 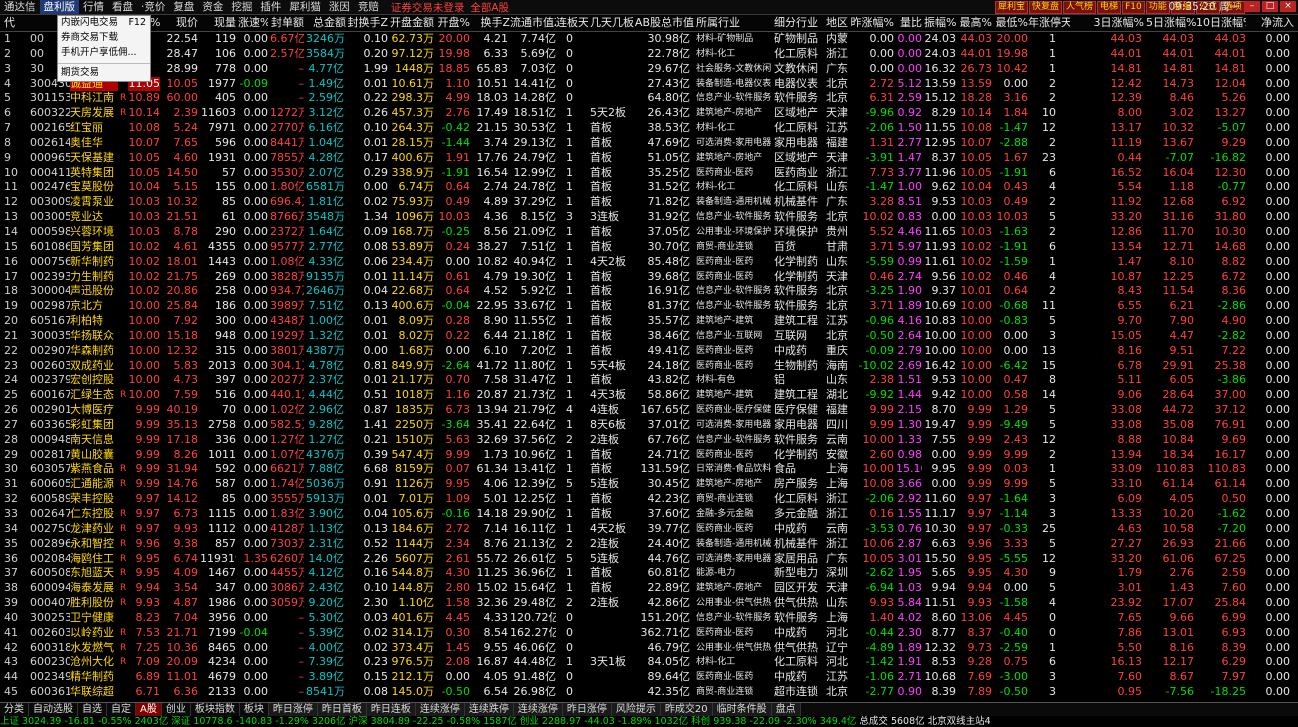 What do you see at coordinates (838, 23) in the screenshot?
I see `column-header: 地区` at bounding box center [838, 23].